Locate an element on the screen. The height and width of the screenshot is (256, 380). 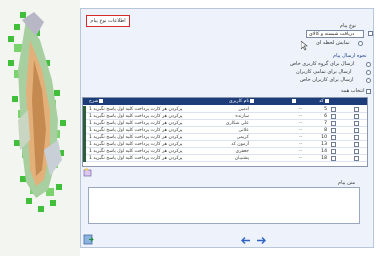
table-header: شرح نام کاربری کد is located at coordinates (225, 101).